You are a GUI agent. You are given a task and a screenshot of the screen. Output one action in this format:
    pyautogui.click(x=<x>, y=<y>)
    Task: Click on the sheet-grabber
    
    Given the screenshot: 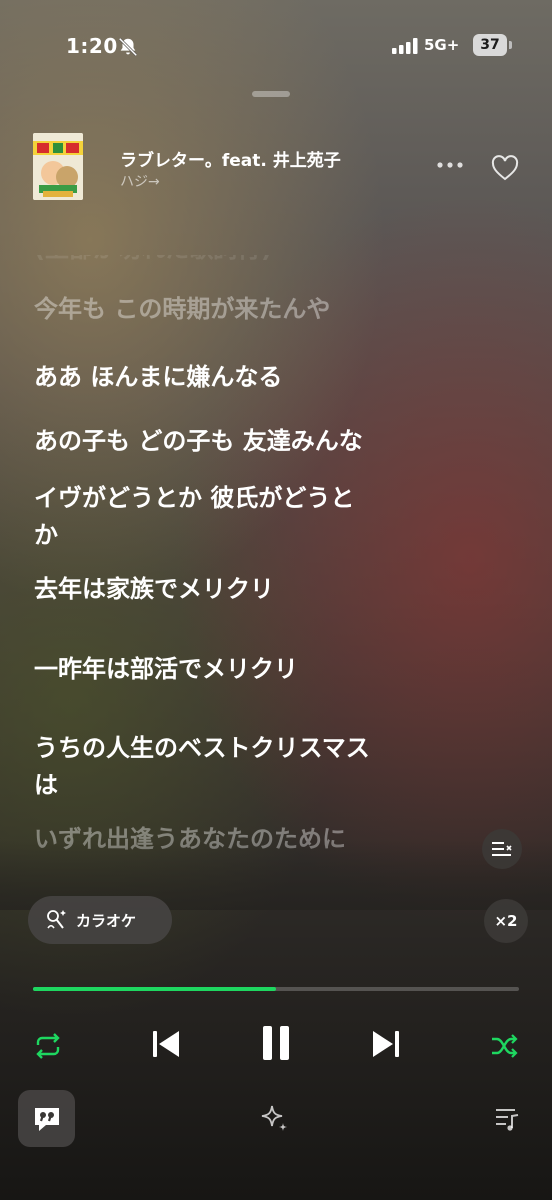 What is the action you would take?
    pyautogui.click(x=271, y=94)
    